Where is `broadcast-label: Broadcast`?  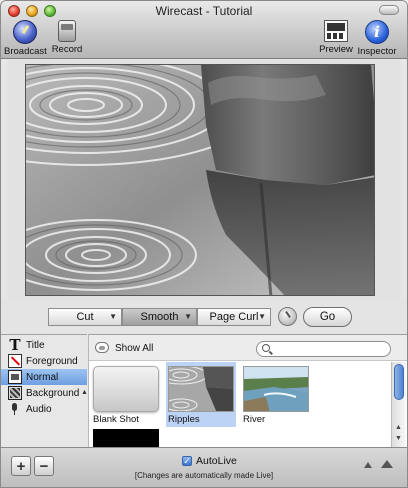
broadcast-label: Broadcast is located at coordinates (25, 51).